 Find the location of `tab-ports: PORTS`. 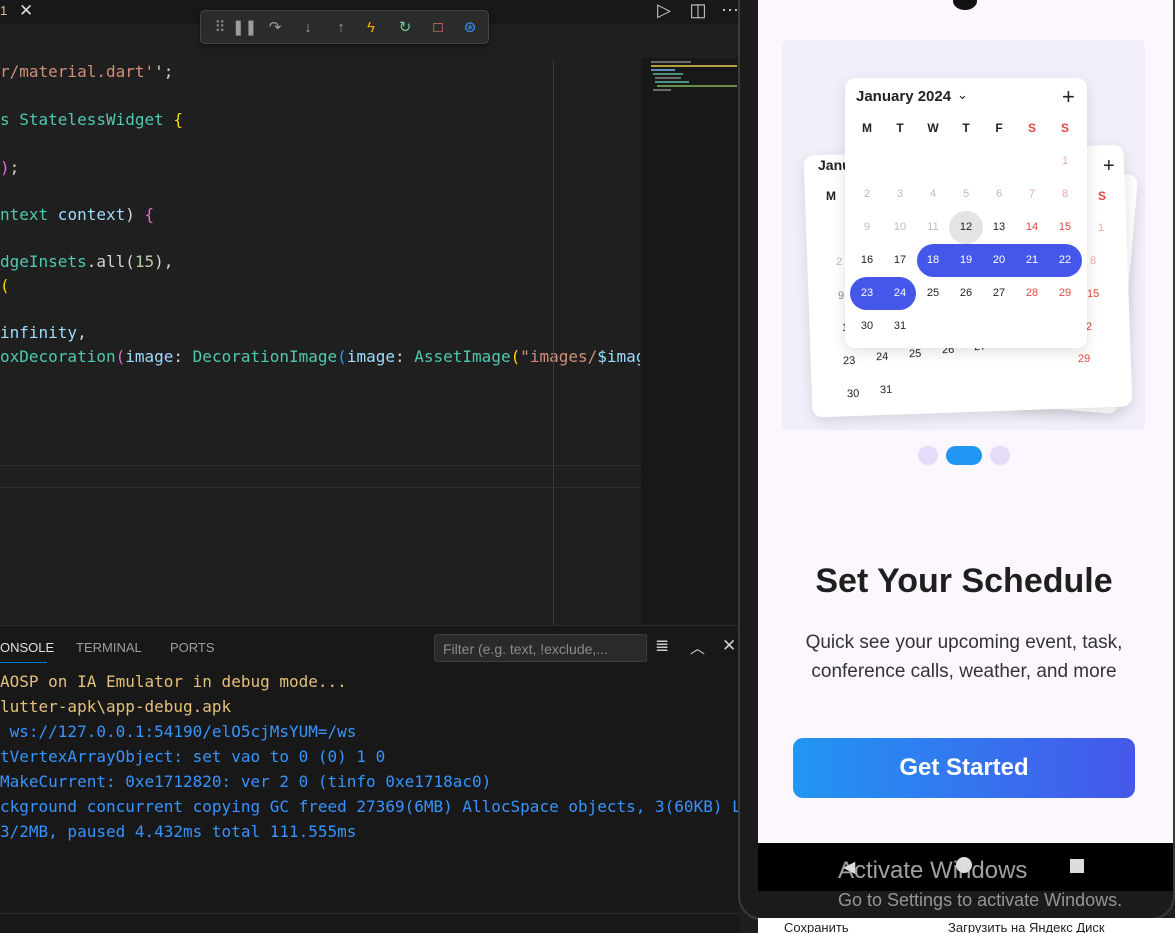

tab-ports: PORTS is located at coordinates (192, 647).